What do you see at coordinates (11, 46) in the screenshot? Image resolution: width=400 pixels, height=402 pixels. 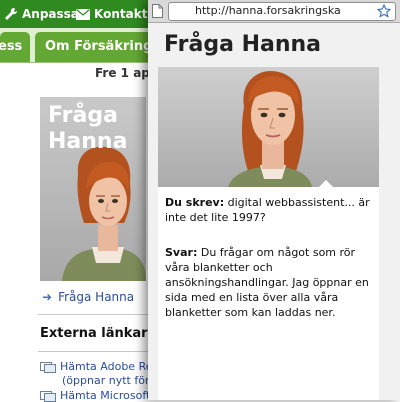 I see `tab-partial-label: ess` at bounding box center [11, 46].